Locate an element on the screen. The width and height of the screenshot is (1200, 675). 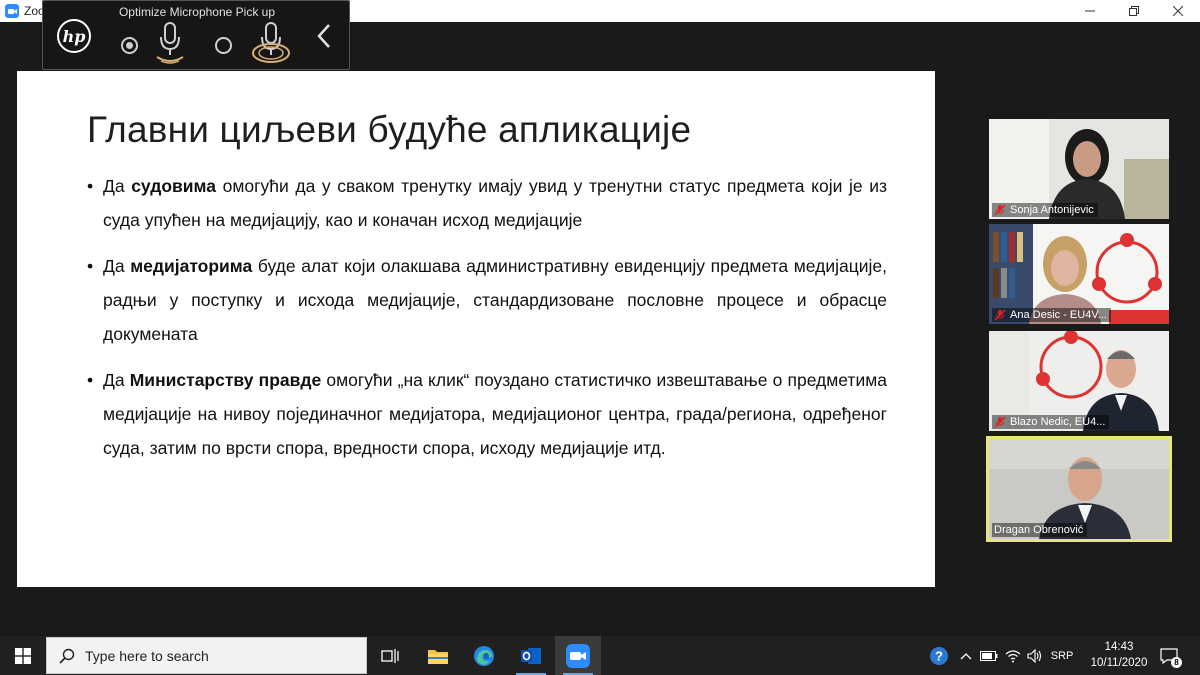
wifi-icon is located at coordinates (1013, 655).